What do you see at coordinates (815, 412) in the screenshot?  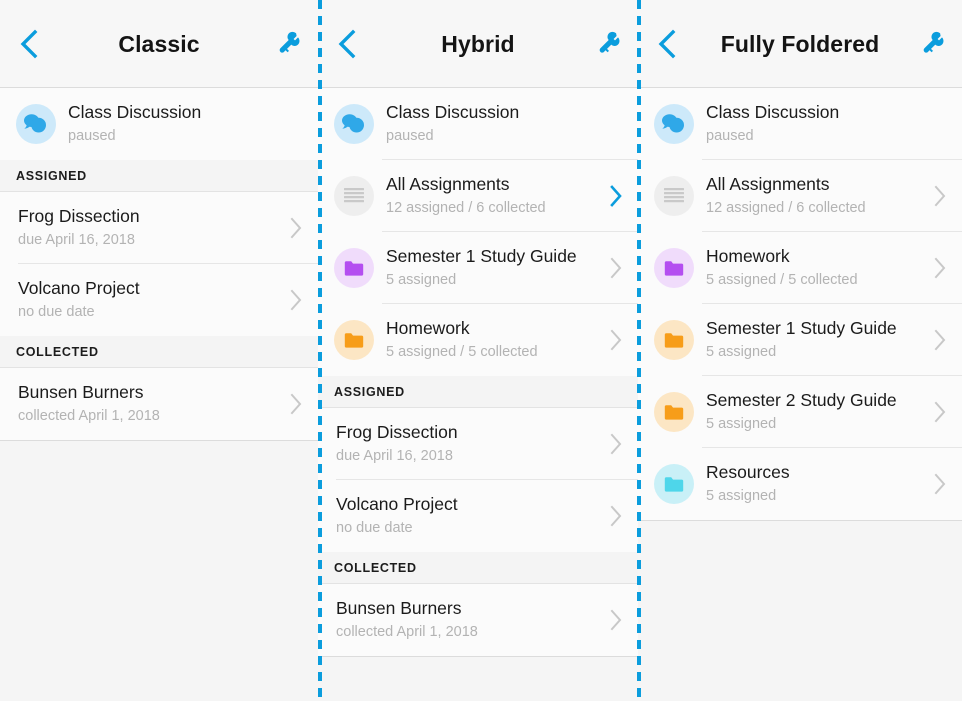 I see `list-item-text: Semester 2 Study Guide 5 assigned` at bounding box center [815, 412].